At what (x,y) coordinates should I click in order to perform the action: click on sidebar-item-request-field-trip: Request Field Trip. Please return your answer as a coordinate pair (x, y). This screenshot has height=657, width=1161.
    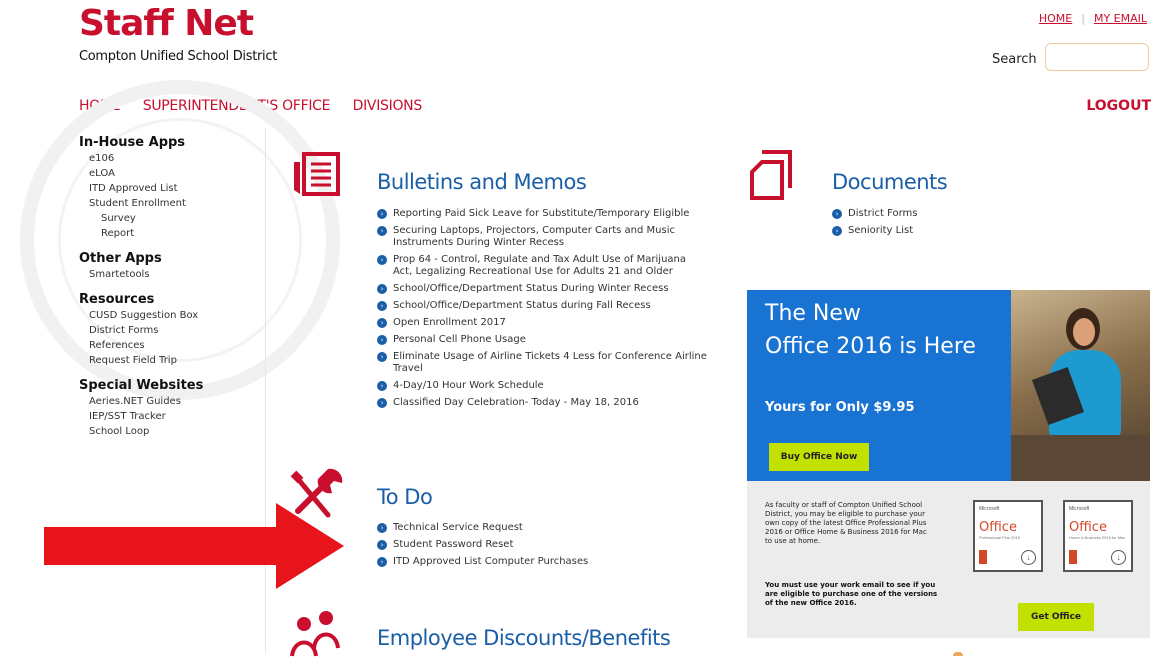
    Looking at the image, I should click on (141, 360).